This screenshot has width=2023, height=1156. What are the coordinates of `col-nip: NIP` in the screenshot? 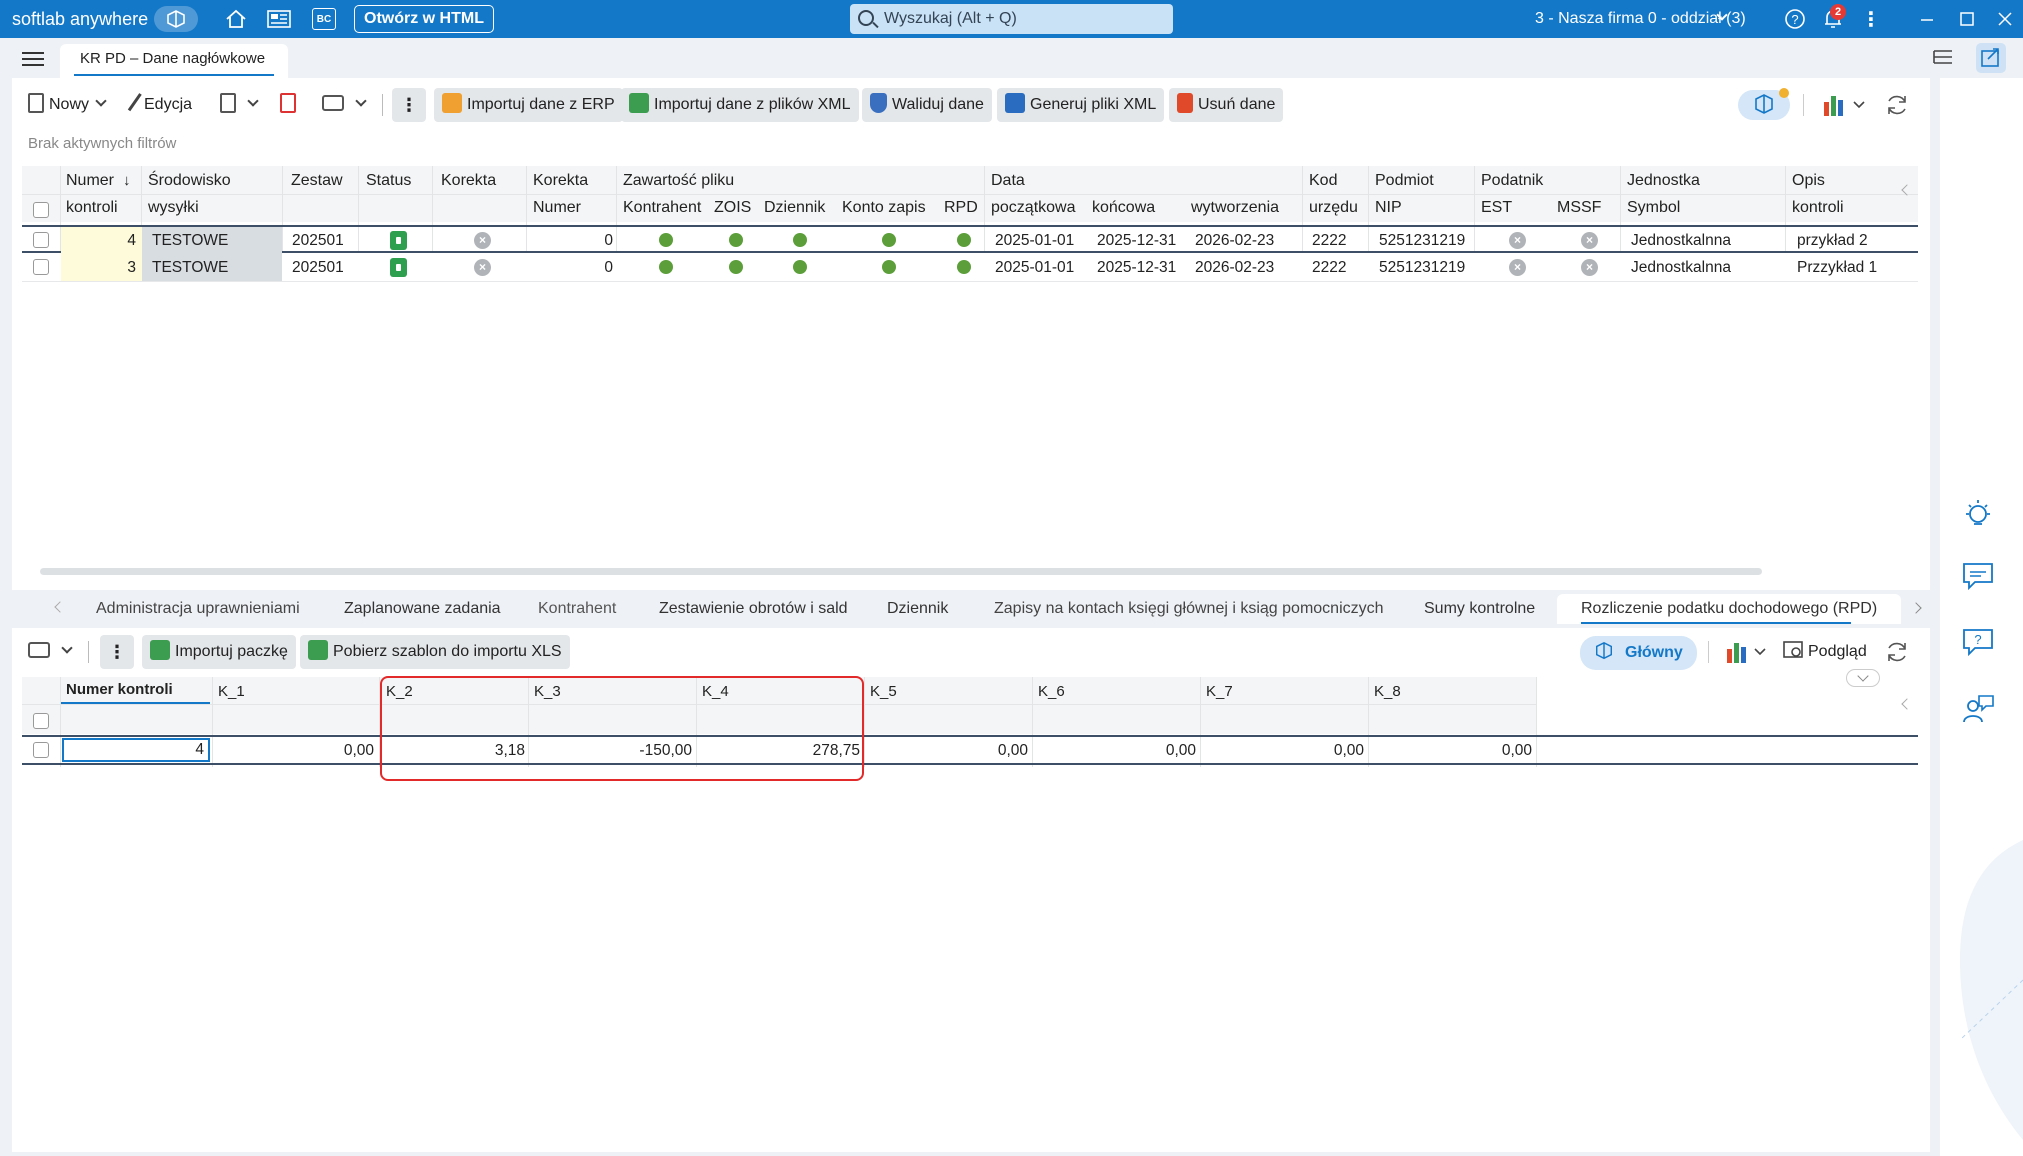 It's located at (1388, 208).